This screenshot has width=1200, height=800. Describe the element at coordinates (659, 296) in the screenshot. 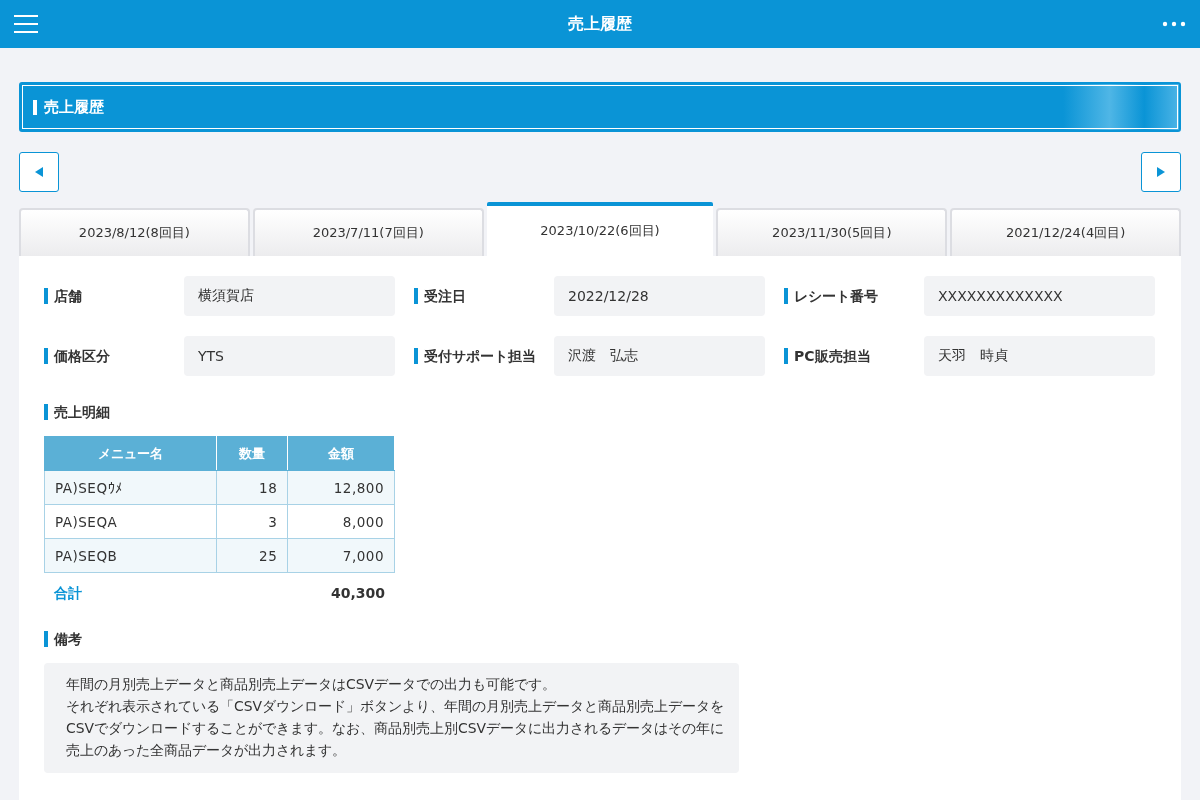

I see `value-field: 2022/12/28` at that location.